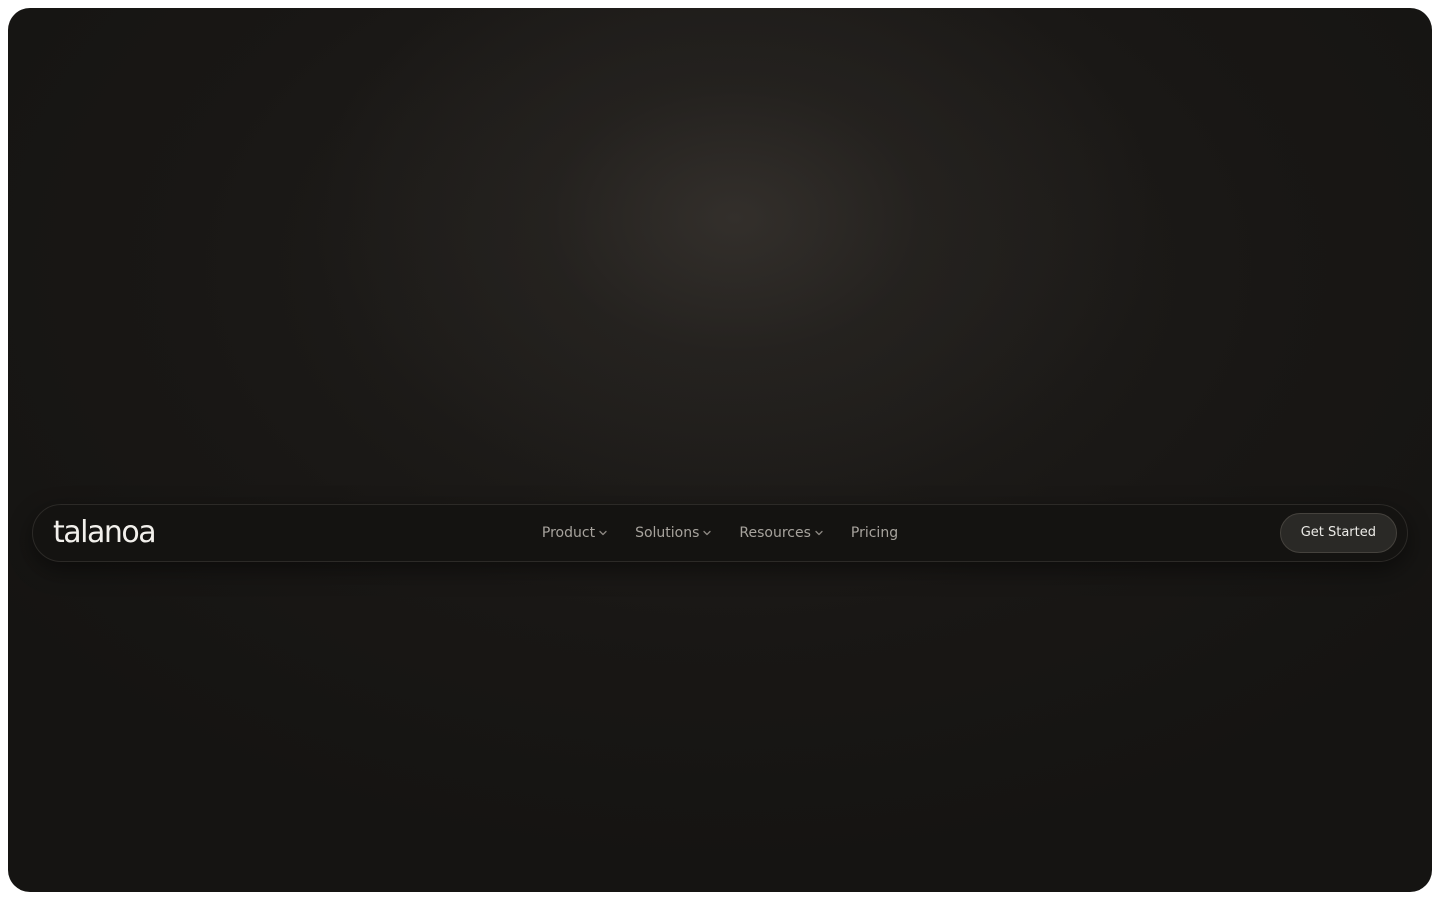 The height and width of the screenshot is (900, 1440). Describe the element at coordinates (568, 533) in the screenshot. I see `nav-item-label: Product` at that location.